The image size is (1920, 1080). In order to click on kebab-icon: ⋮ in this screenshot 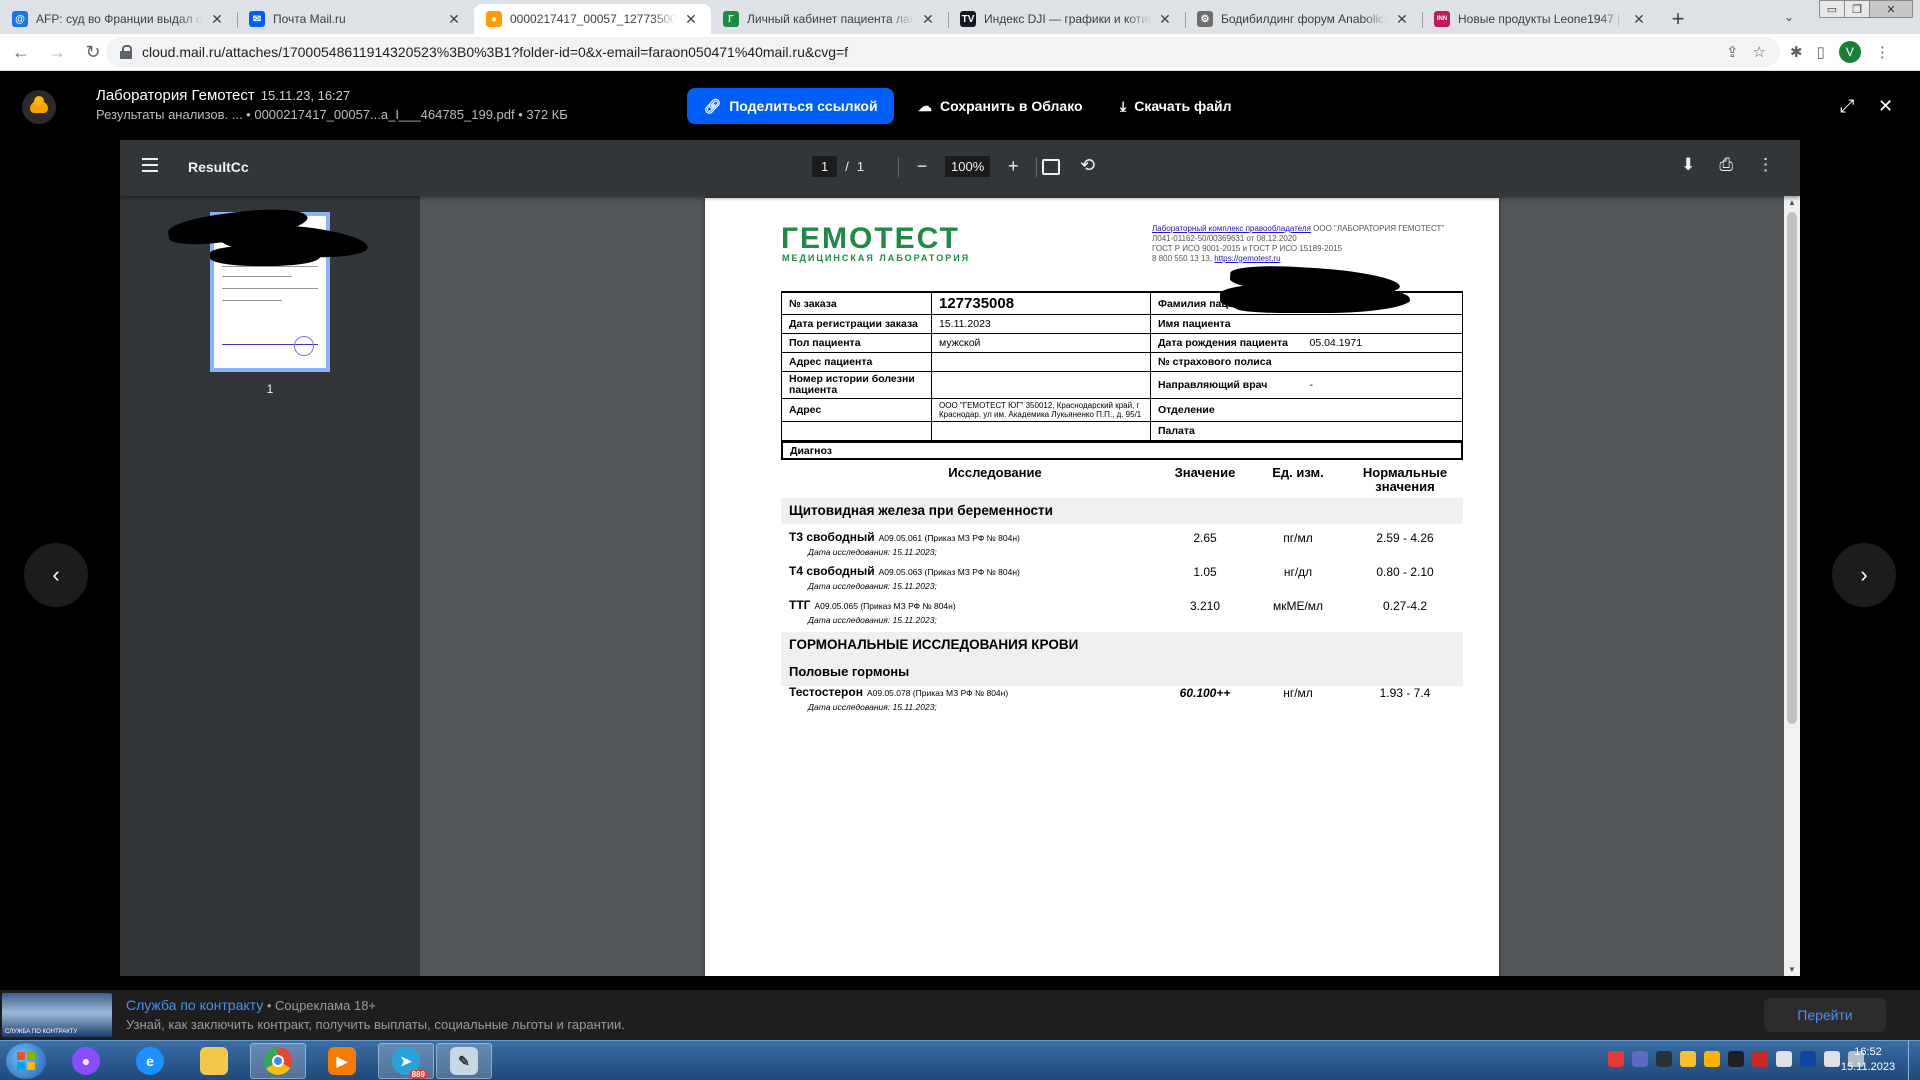, I will do `click(1882, 52)`.